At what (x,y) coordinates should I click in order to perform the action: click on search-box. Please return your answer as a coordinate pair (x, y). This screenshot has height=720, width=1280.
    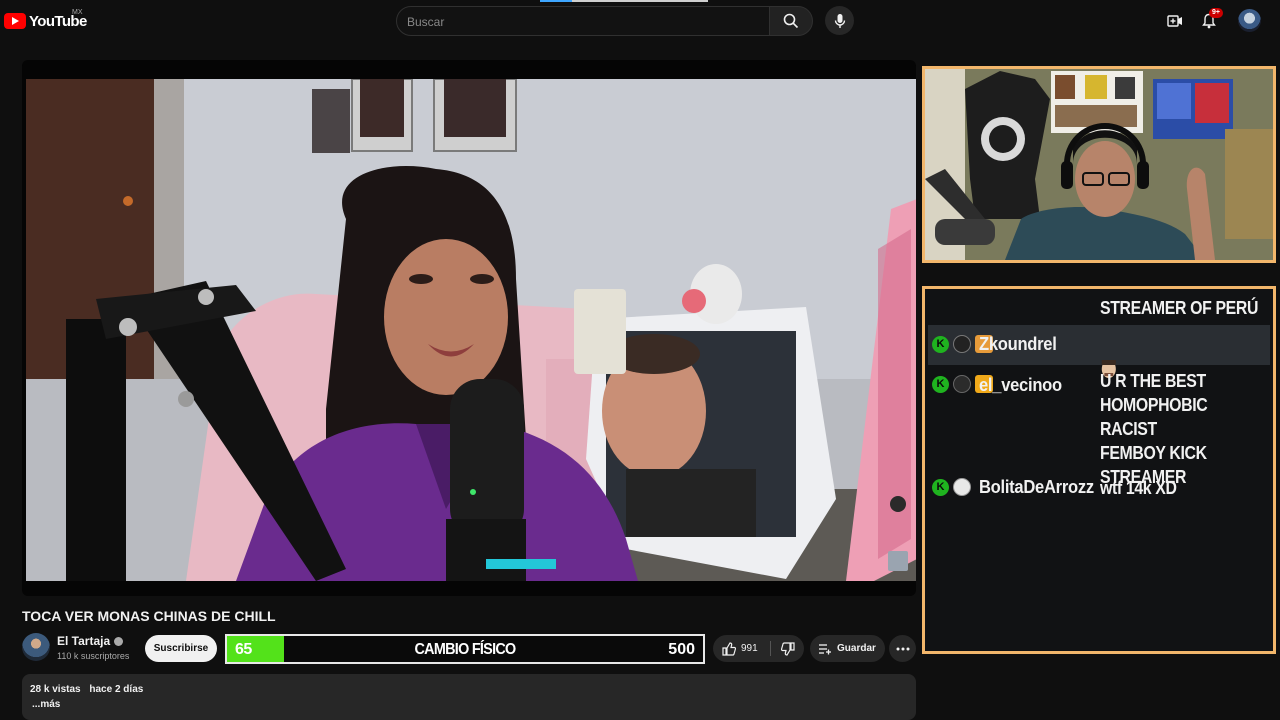
    Looking at the image, I should click on (583, 21).